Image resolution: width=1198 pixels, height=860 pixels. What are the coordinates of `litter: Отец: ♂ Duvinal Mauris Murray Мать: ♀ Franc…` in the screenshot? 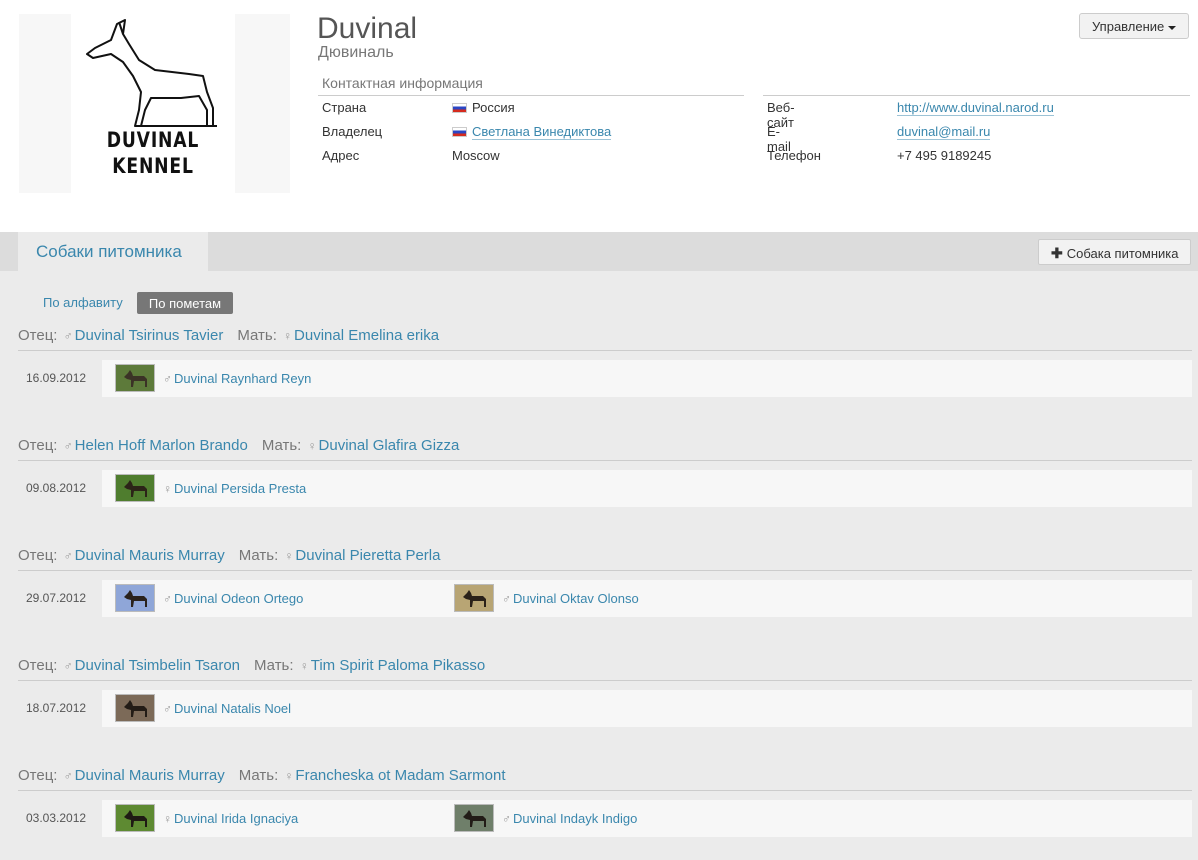 It's located at (605, 802).